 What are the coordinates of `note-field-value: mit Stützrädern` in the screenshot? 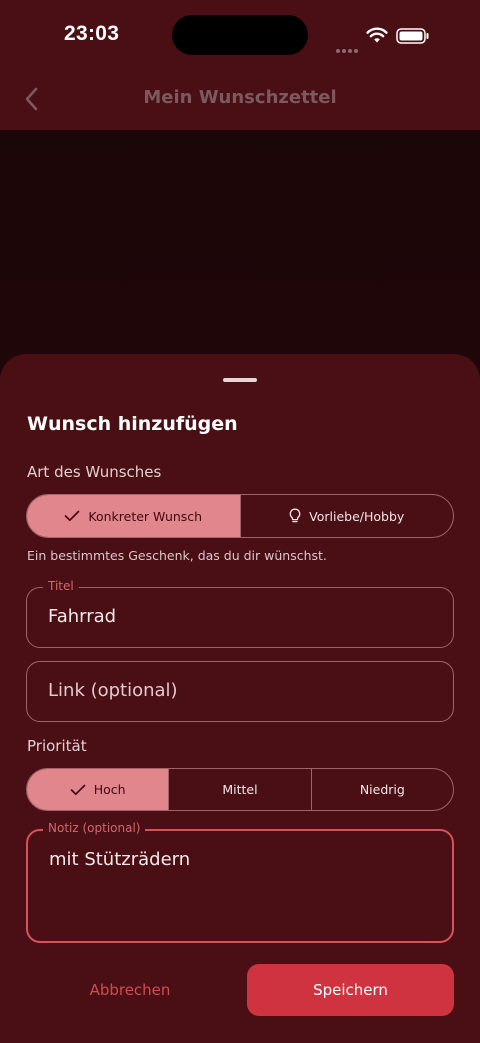 It's located at (120, 859).